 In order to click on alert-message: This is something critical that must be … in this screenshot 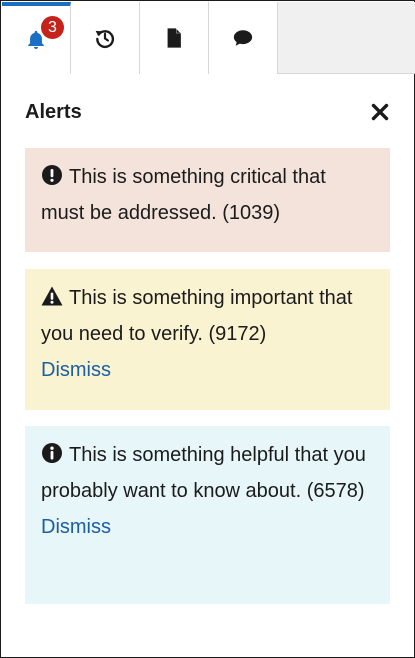, I will do `click(183, 195)`.